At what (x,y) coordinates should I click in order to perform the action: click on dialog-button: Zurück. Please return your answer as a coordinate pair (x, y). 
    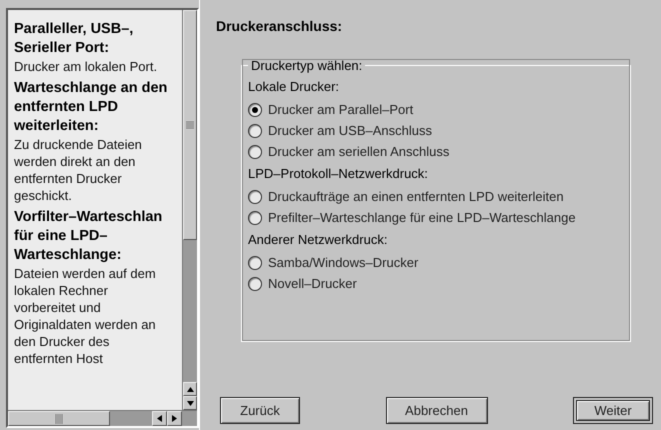
    Looking at the image, I should click on (260, 410).